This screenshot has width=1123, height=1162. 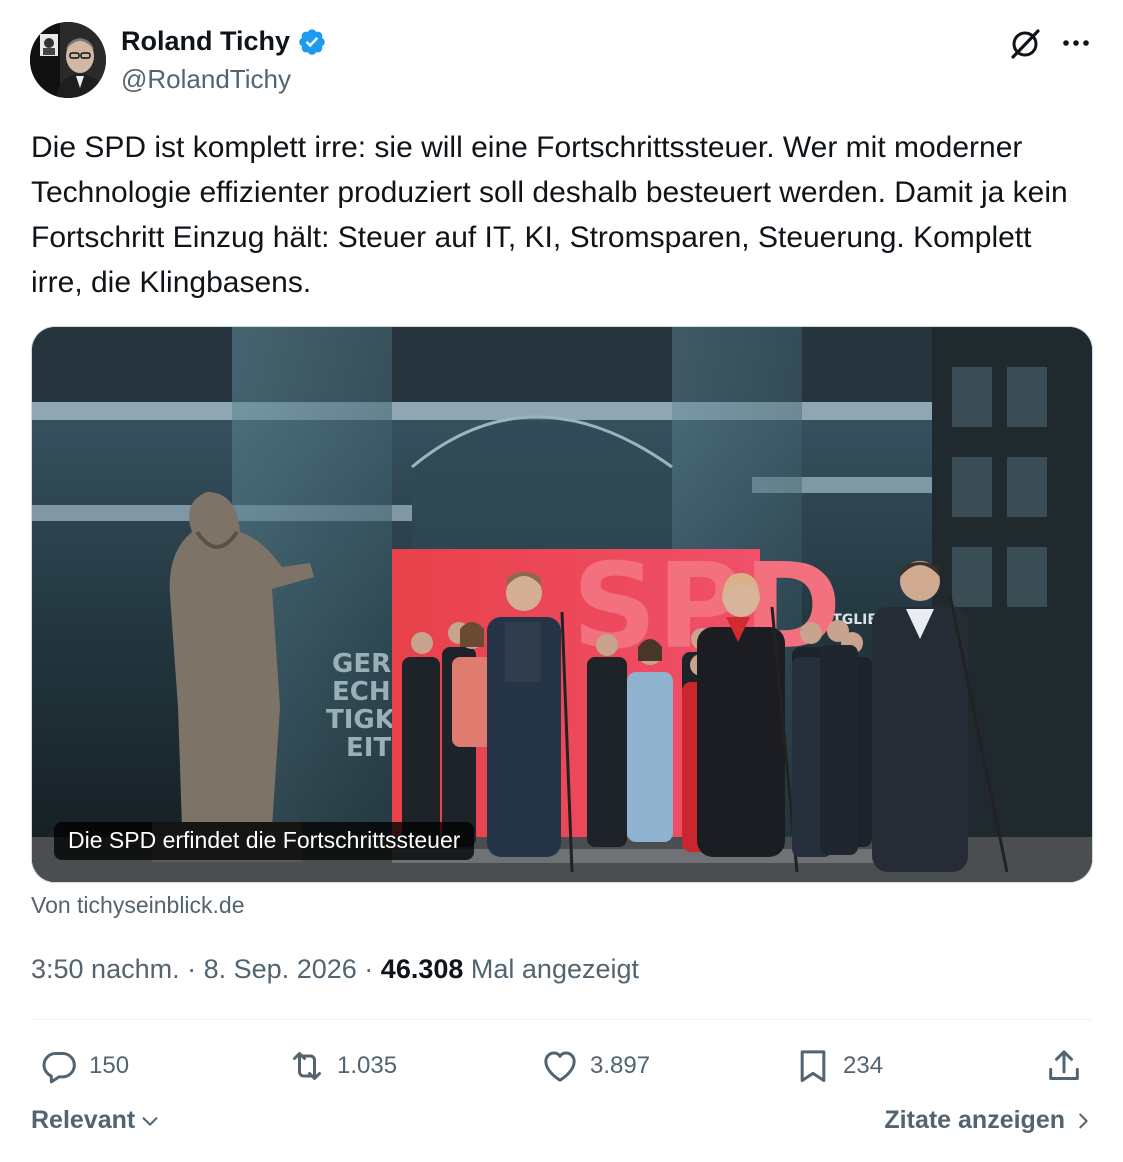 What do you see at coordinates (813, 1066) in the screenshot?
I see `bookmark-icon` at bounding box center [813, 1066].